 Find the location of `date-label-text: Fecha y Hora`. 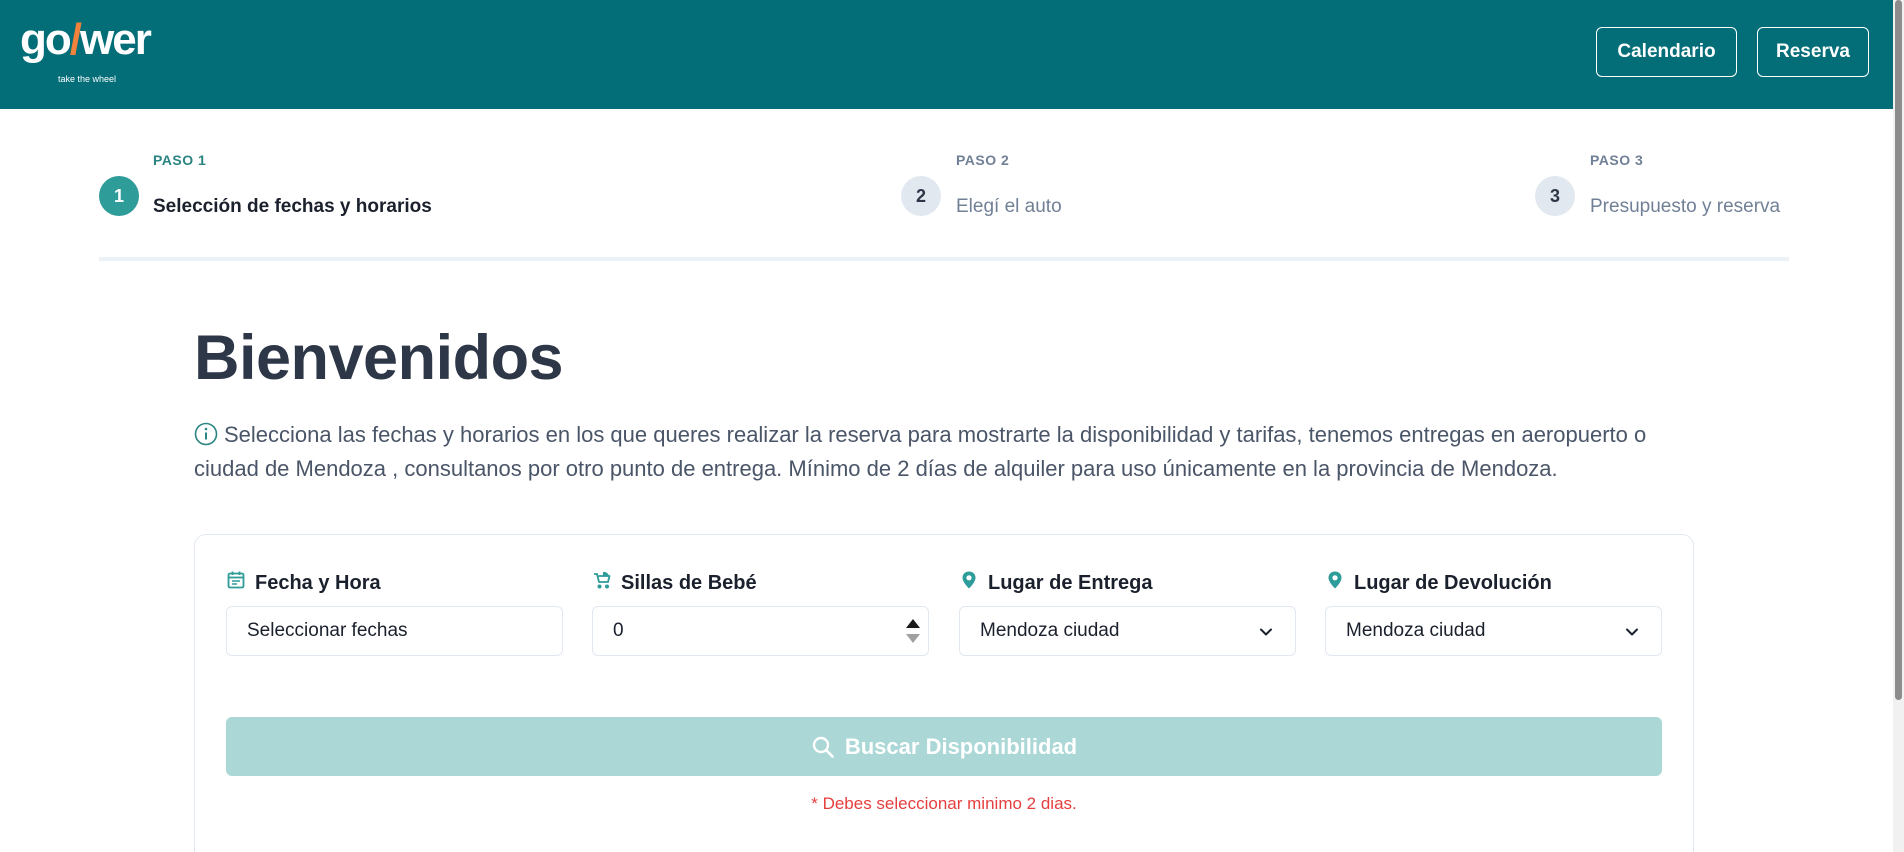

date-label-text: Fecha y Hora is located at coordinates (318, 582).